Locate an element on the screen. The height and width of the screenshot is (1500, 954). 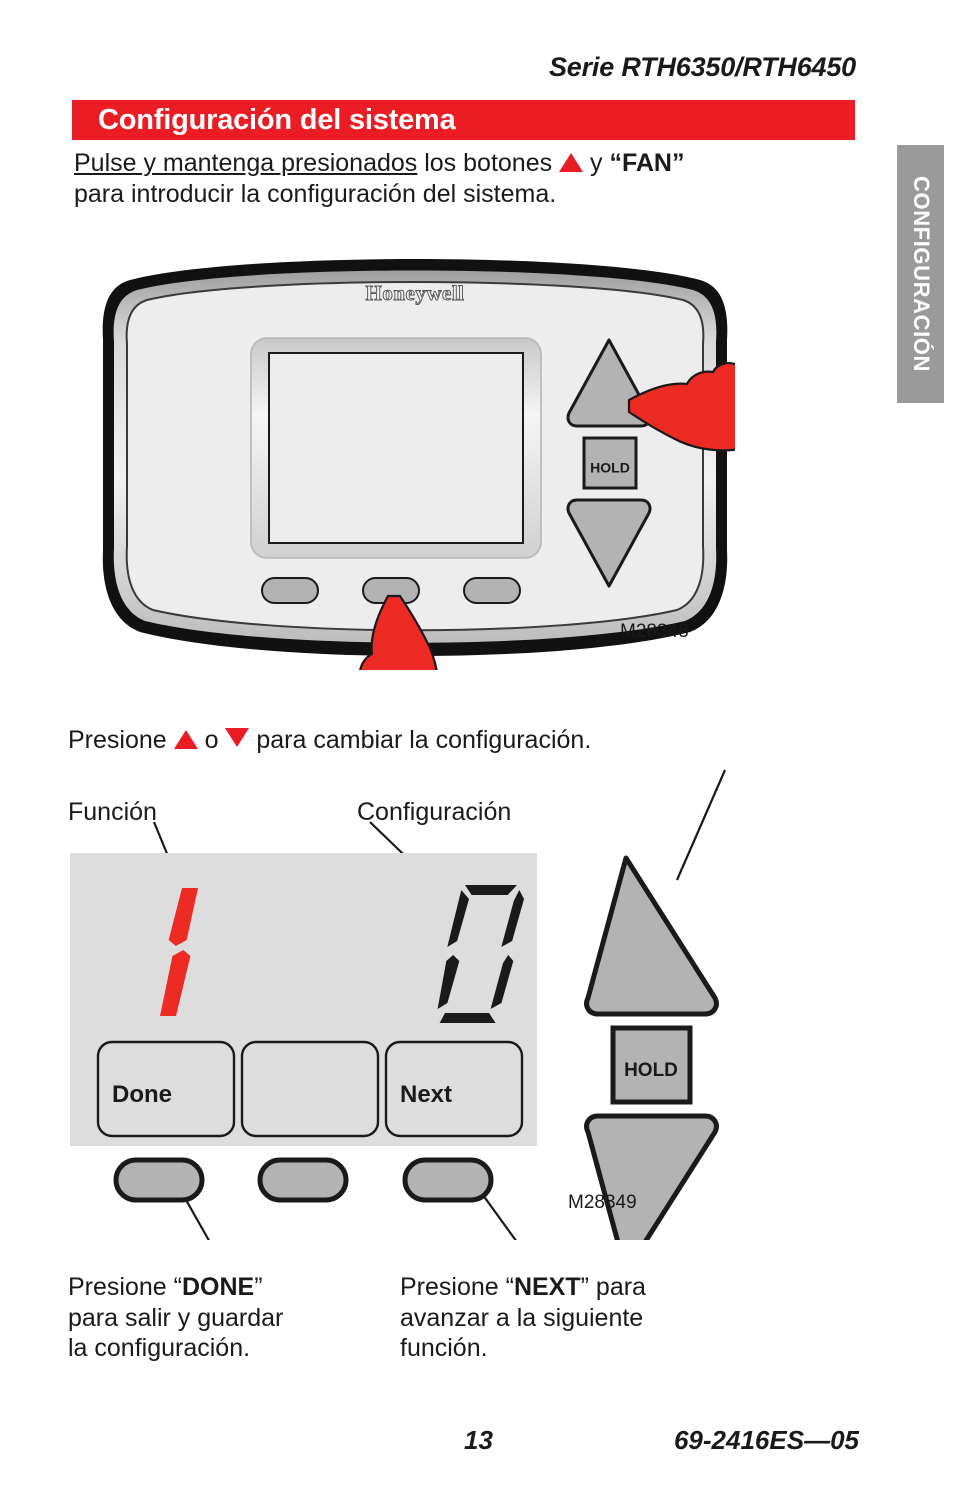
lcd-softkey-middle is located at coordinates (310, 1089).